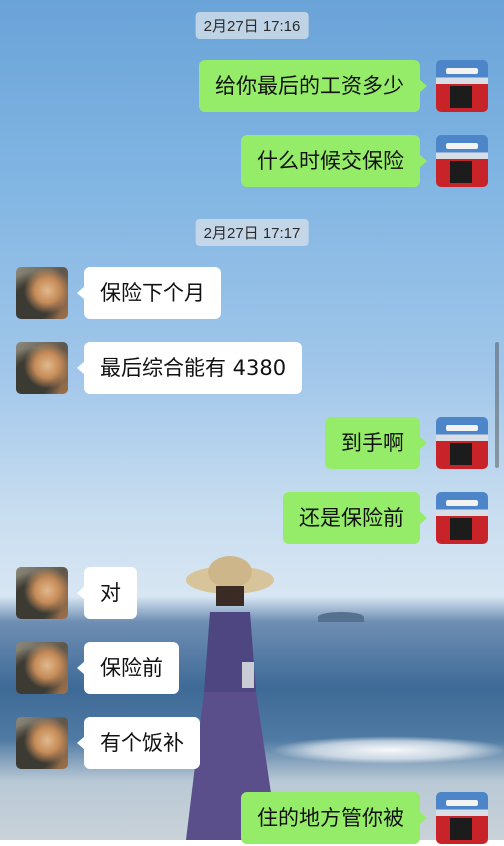 This screenshot has width=504, height=846. Describe the element at coordinates (128, 668) in the screenshot. I see `message-bubble: 保险前` at that location.